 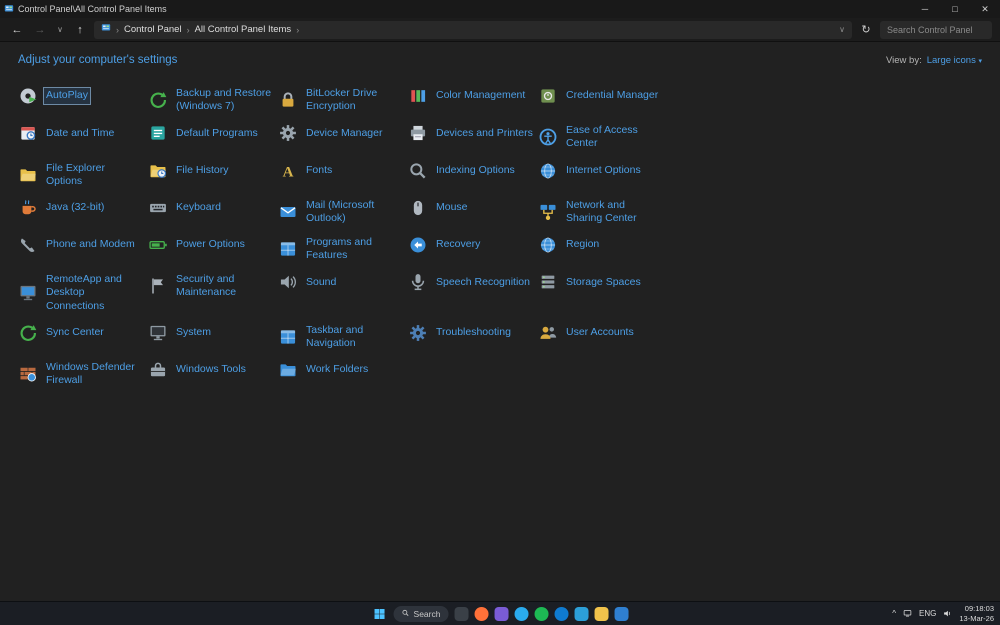 I want to click on control-panel-item: Windows Tools, so click(x=211, y=370).